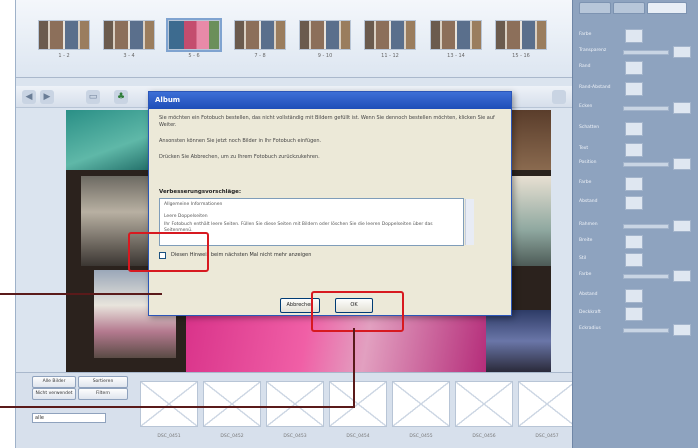  Describe the element at coordinates (357, 311) in the screenshot. I see `callout-ok-highlight` at that location.